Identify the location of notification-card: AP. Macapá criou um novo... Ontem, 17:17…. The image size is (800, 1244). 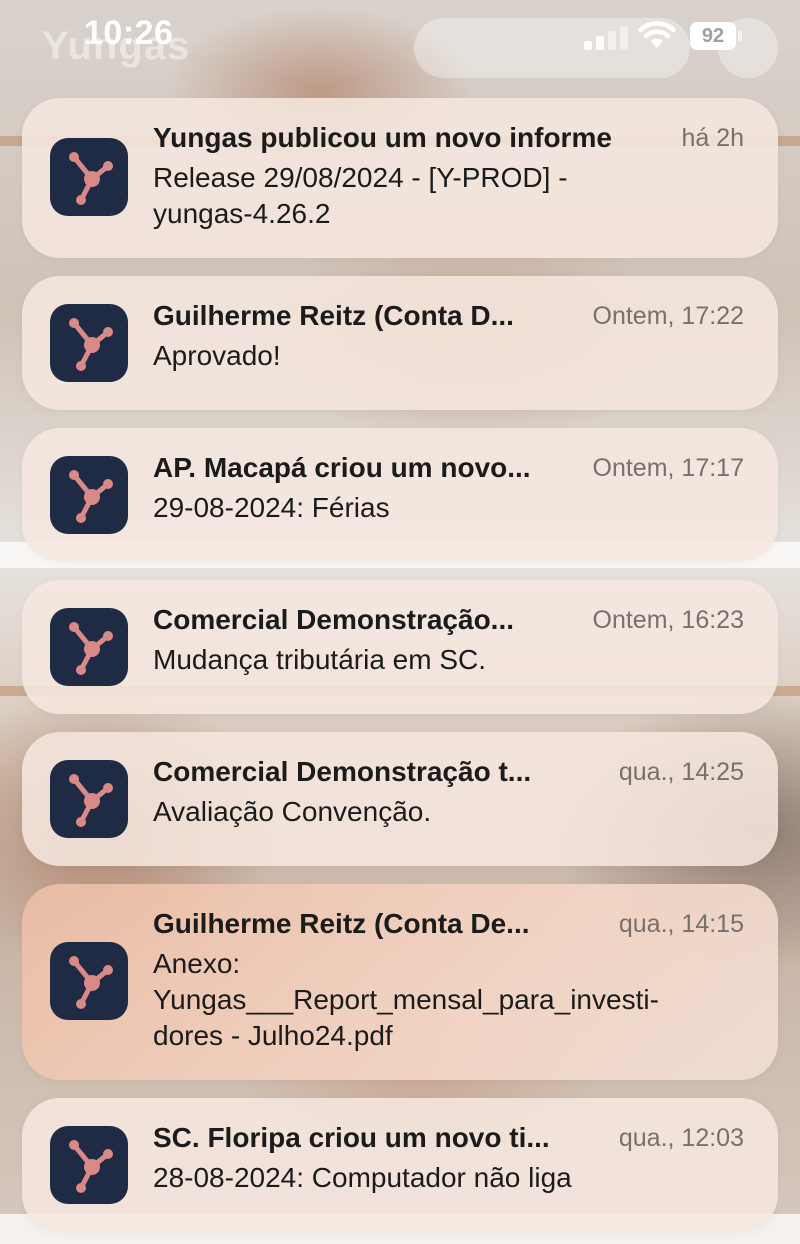
(400, 495).